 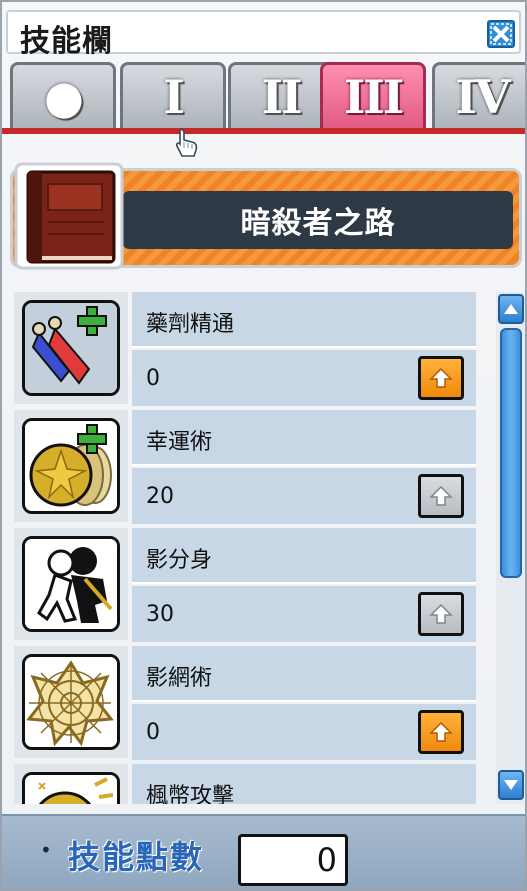 I want to click on tab-label: II, so click(x=281, y=96).